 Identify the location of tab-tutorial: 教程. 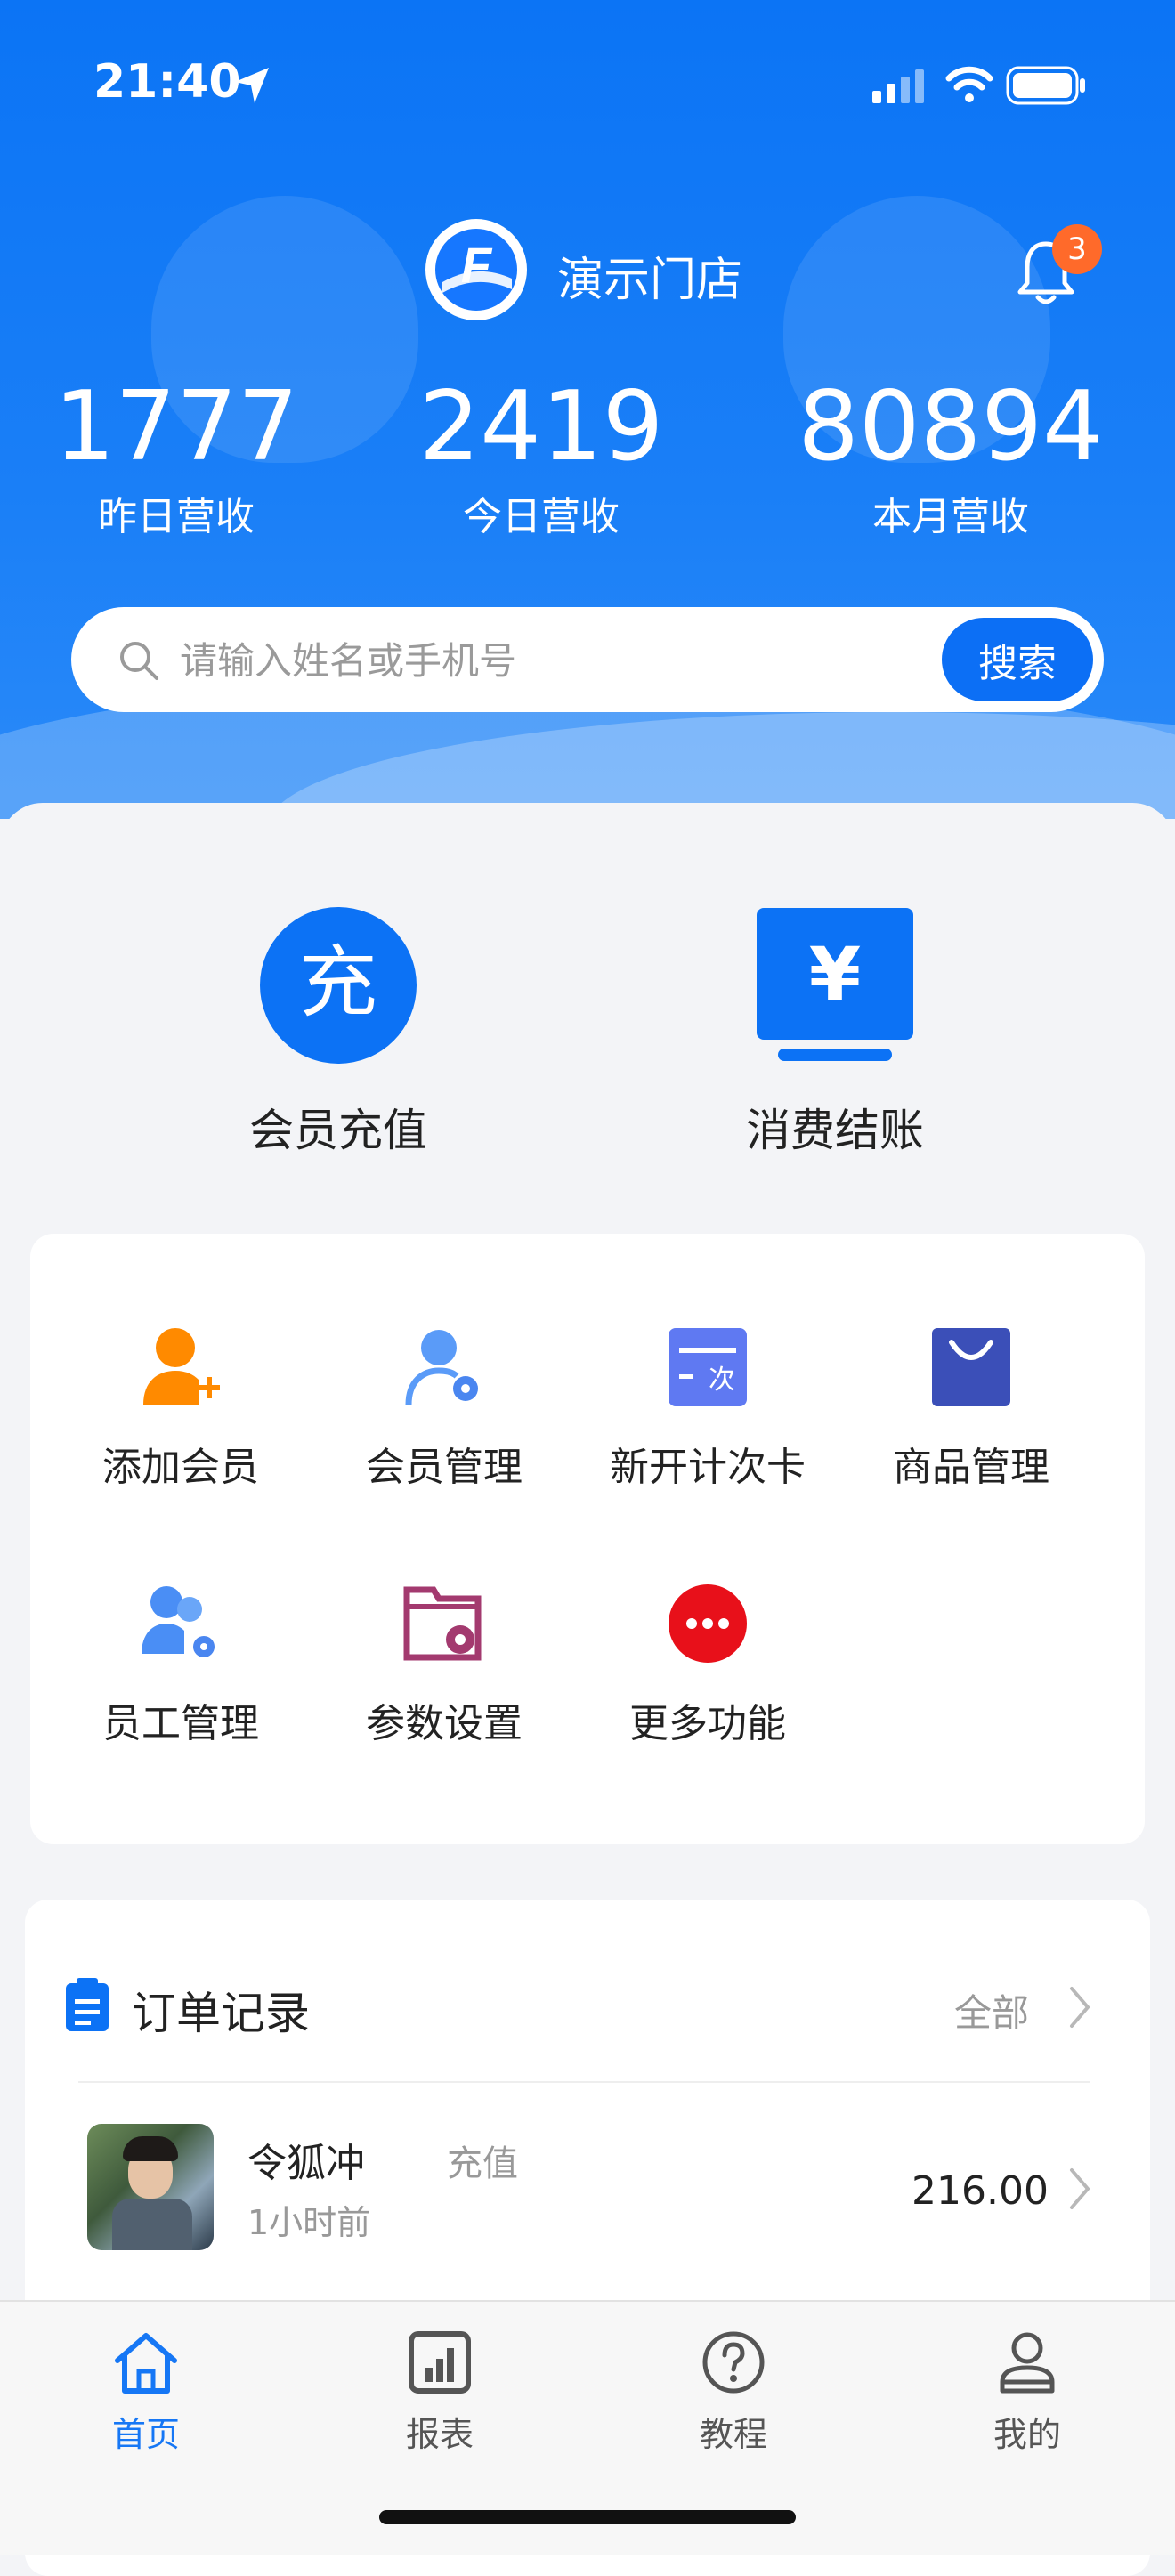
(733, 2392).